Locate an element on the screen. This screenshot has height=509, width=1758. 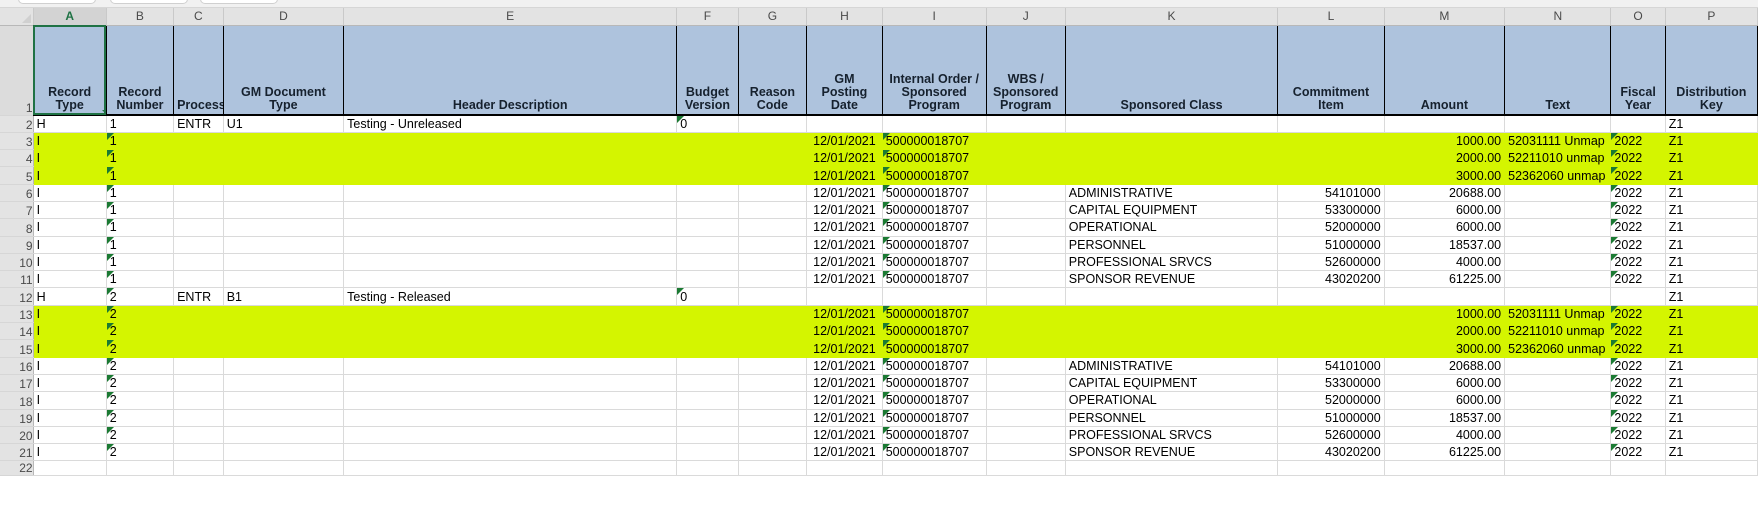
cell-j10 is located at coordinates (1026, 262).